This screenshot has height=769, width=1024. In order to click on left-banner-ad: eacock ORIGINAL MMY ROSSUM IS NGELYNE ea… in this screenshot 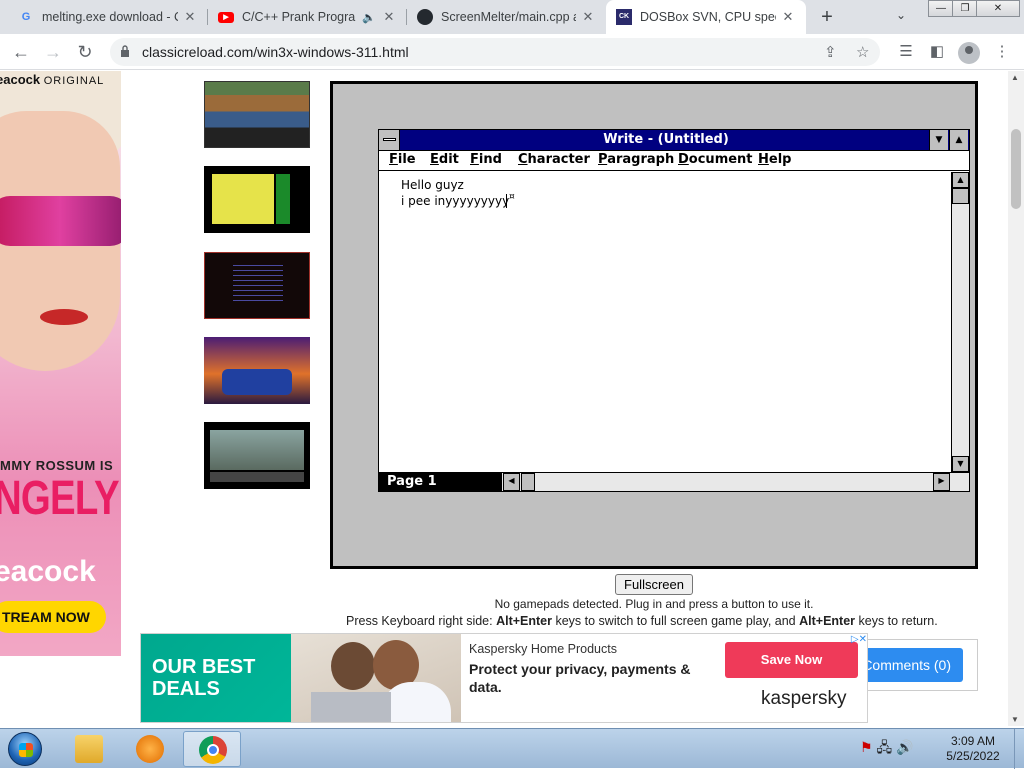, I will do `click(60, 363)`.